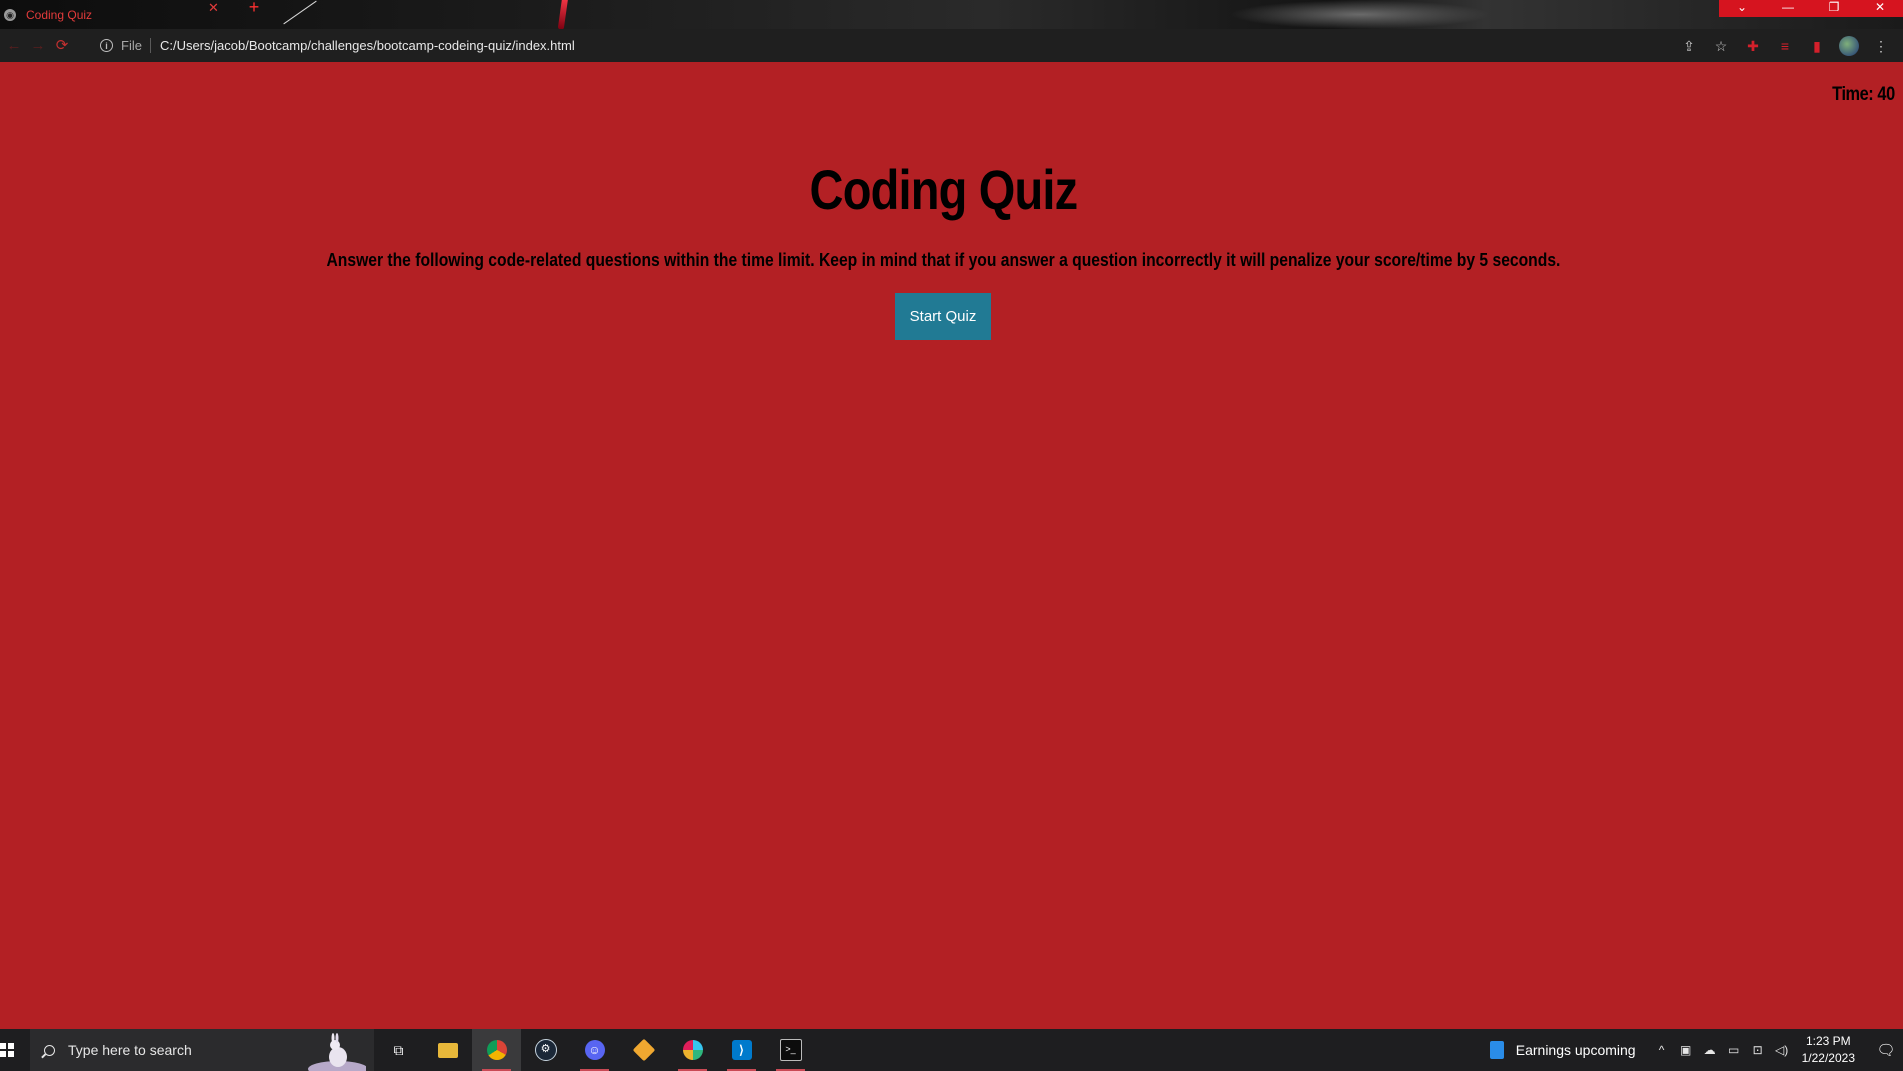  What do you see at coordinates (1828, 1058) in the screenshot?
I see `clock-date: 1/22/2023` at bounding box center [1828, 1058].